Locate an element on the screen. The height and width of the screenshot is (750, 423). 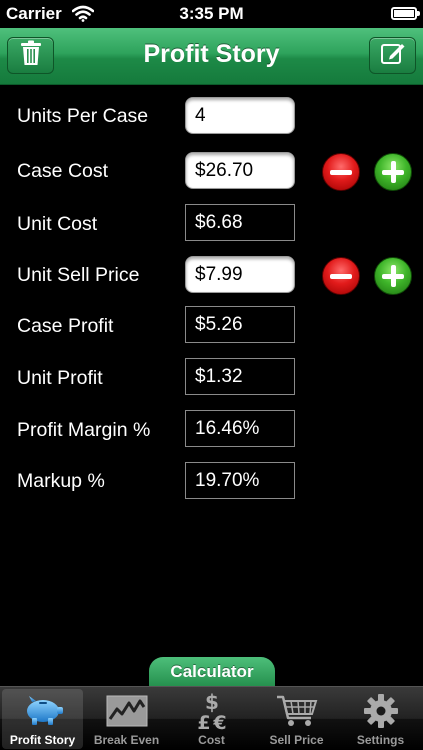
nav-bar: Profit Story is located at coordinates (211, 56).